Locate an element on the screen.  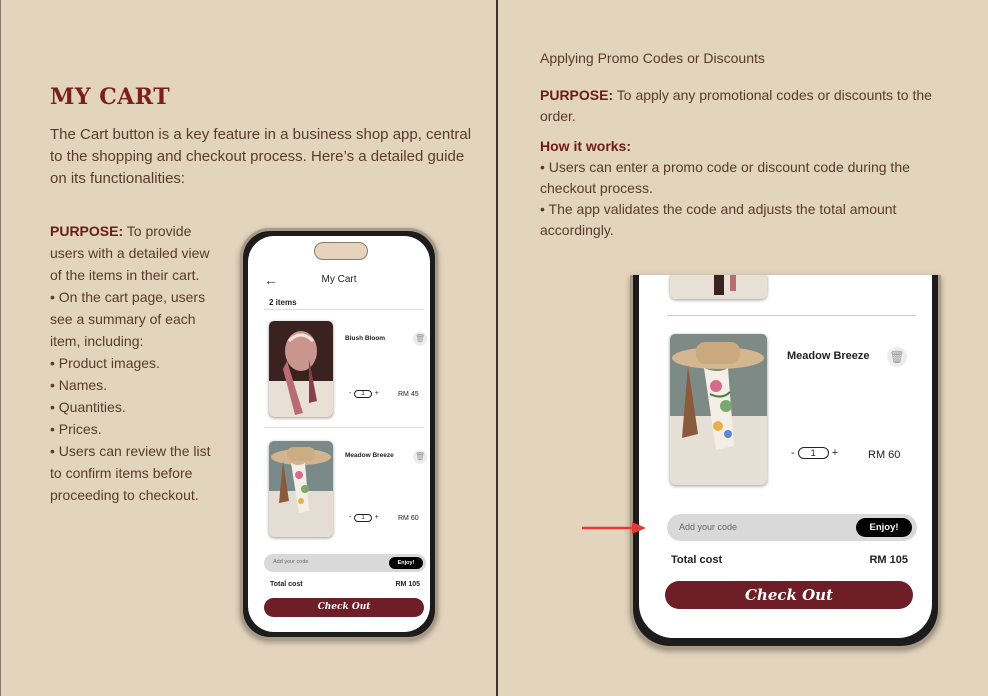
item-name: Blush Bloom is located at coordinates (365, 338).